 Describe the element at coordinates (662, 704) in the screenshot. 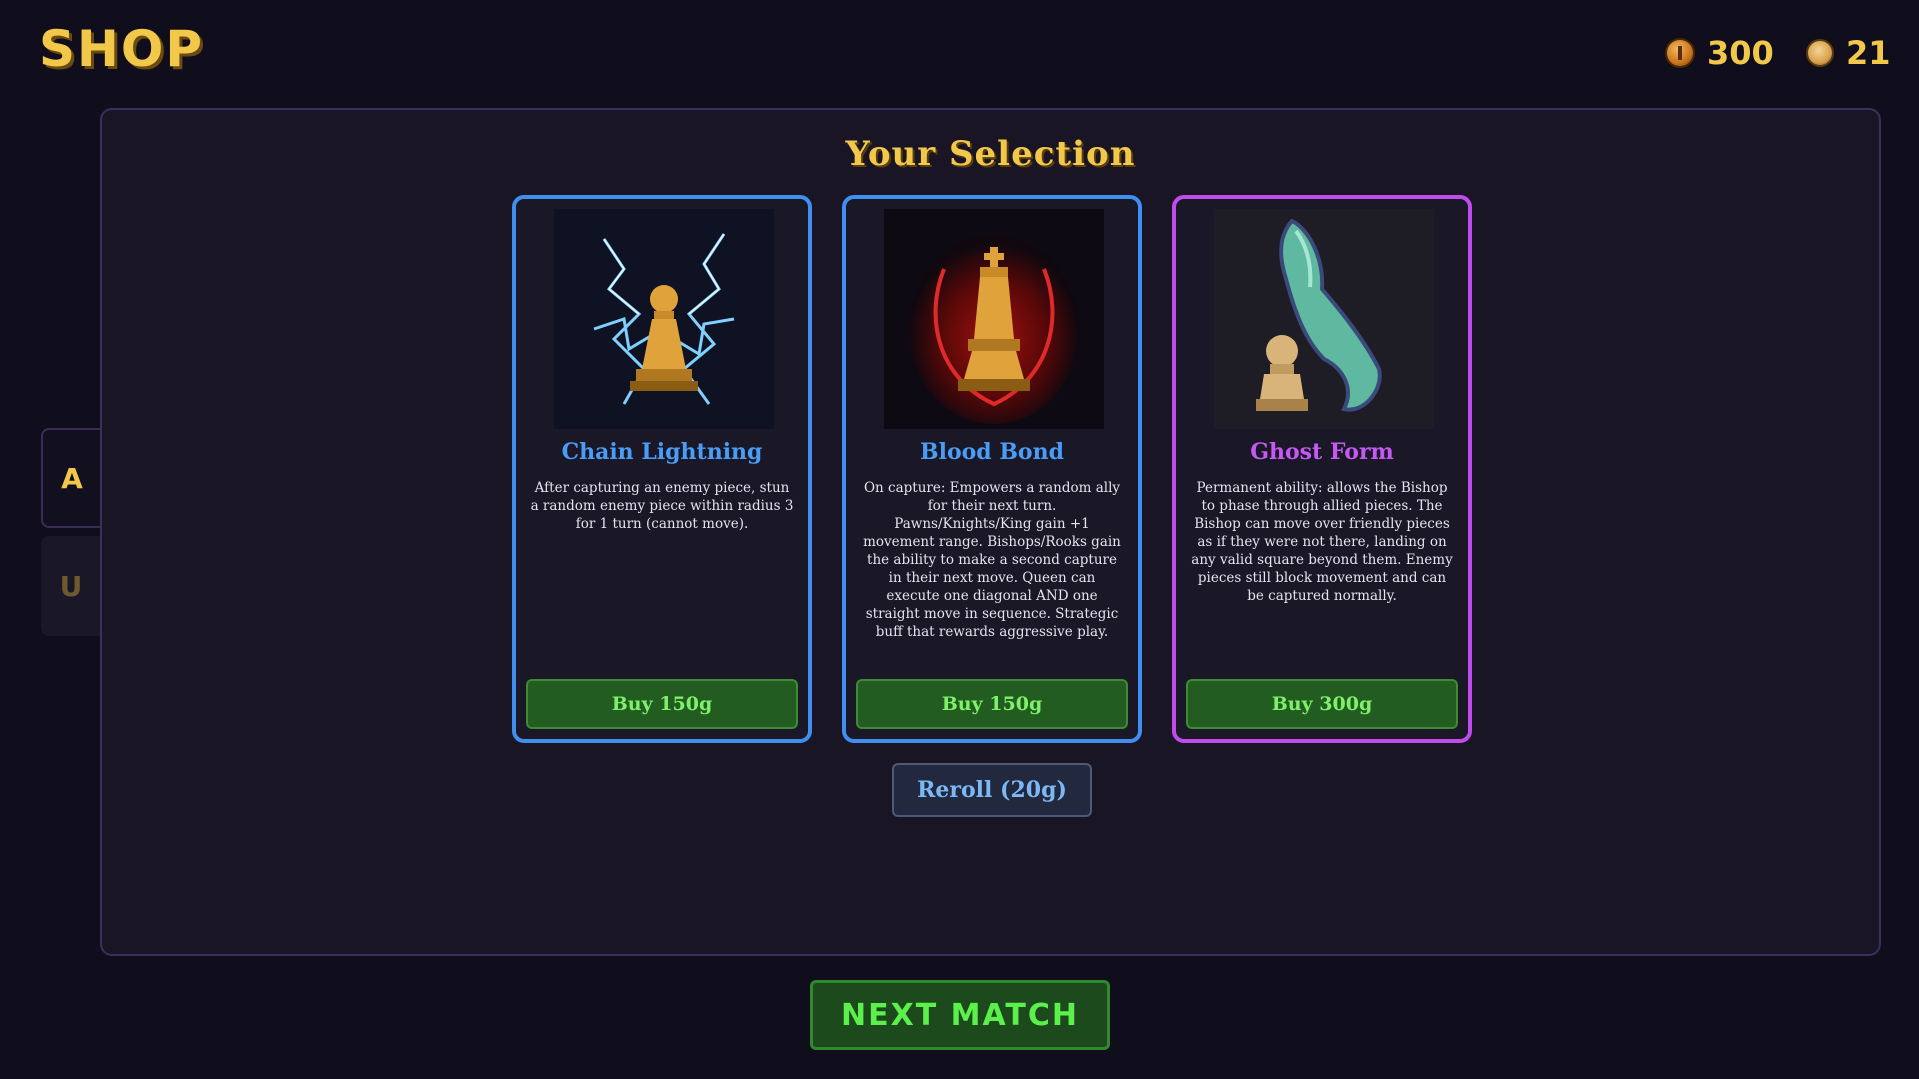

I see `buy-button-chain-lightning: Buy 150g` at that location.